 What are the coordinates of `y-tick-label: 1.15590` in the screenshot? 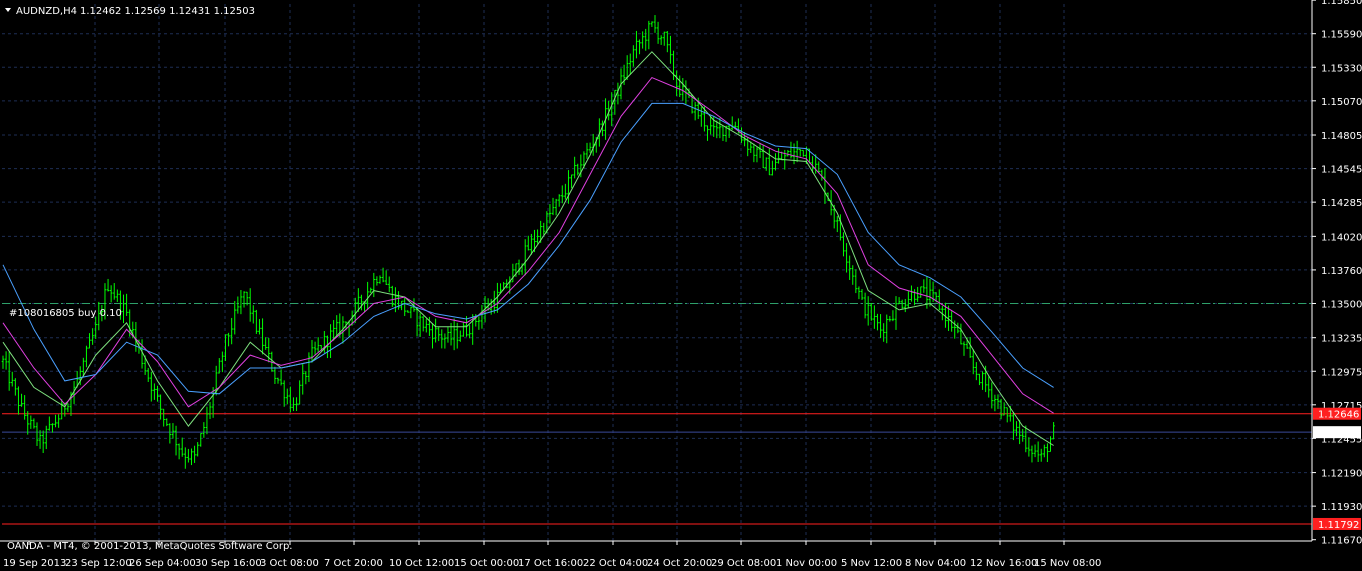 It's located at (1341, 35).